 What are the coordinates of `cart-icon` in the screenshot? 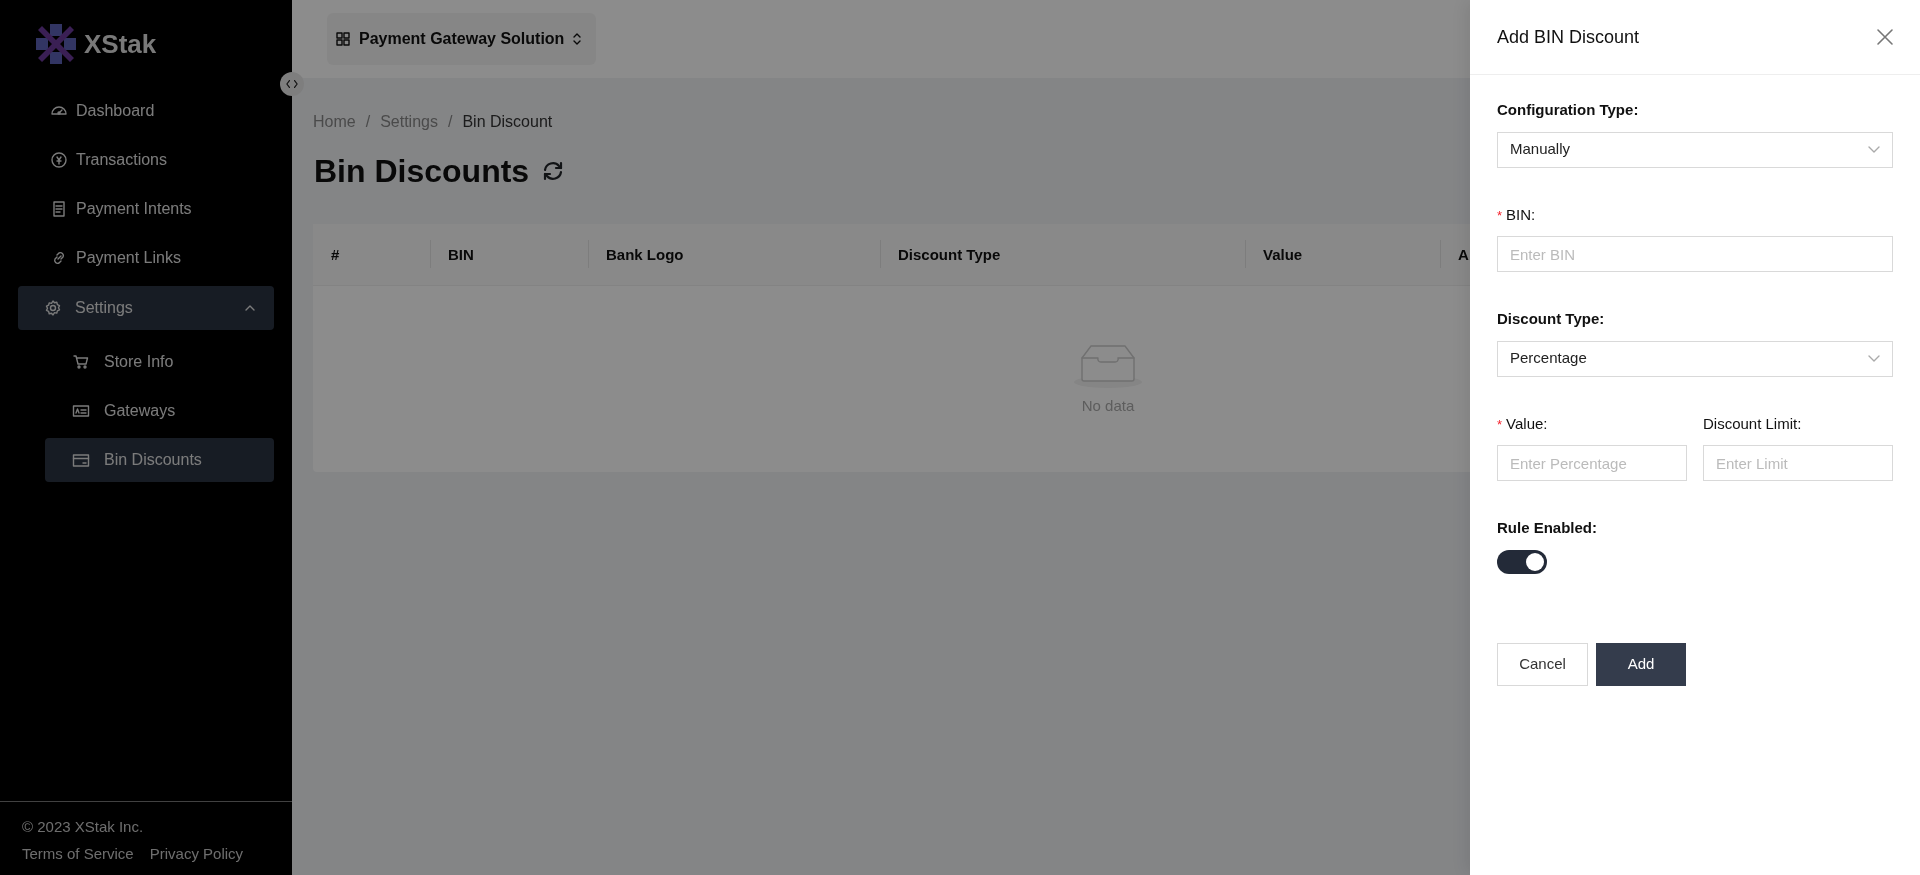 It's located at (81, 362).